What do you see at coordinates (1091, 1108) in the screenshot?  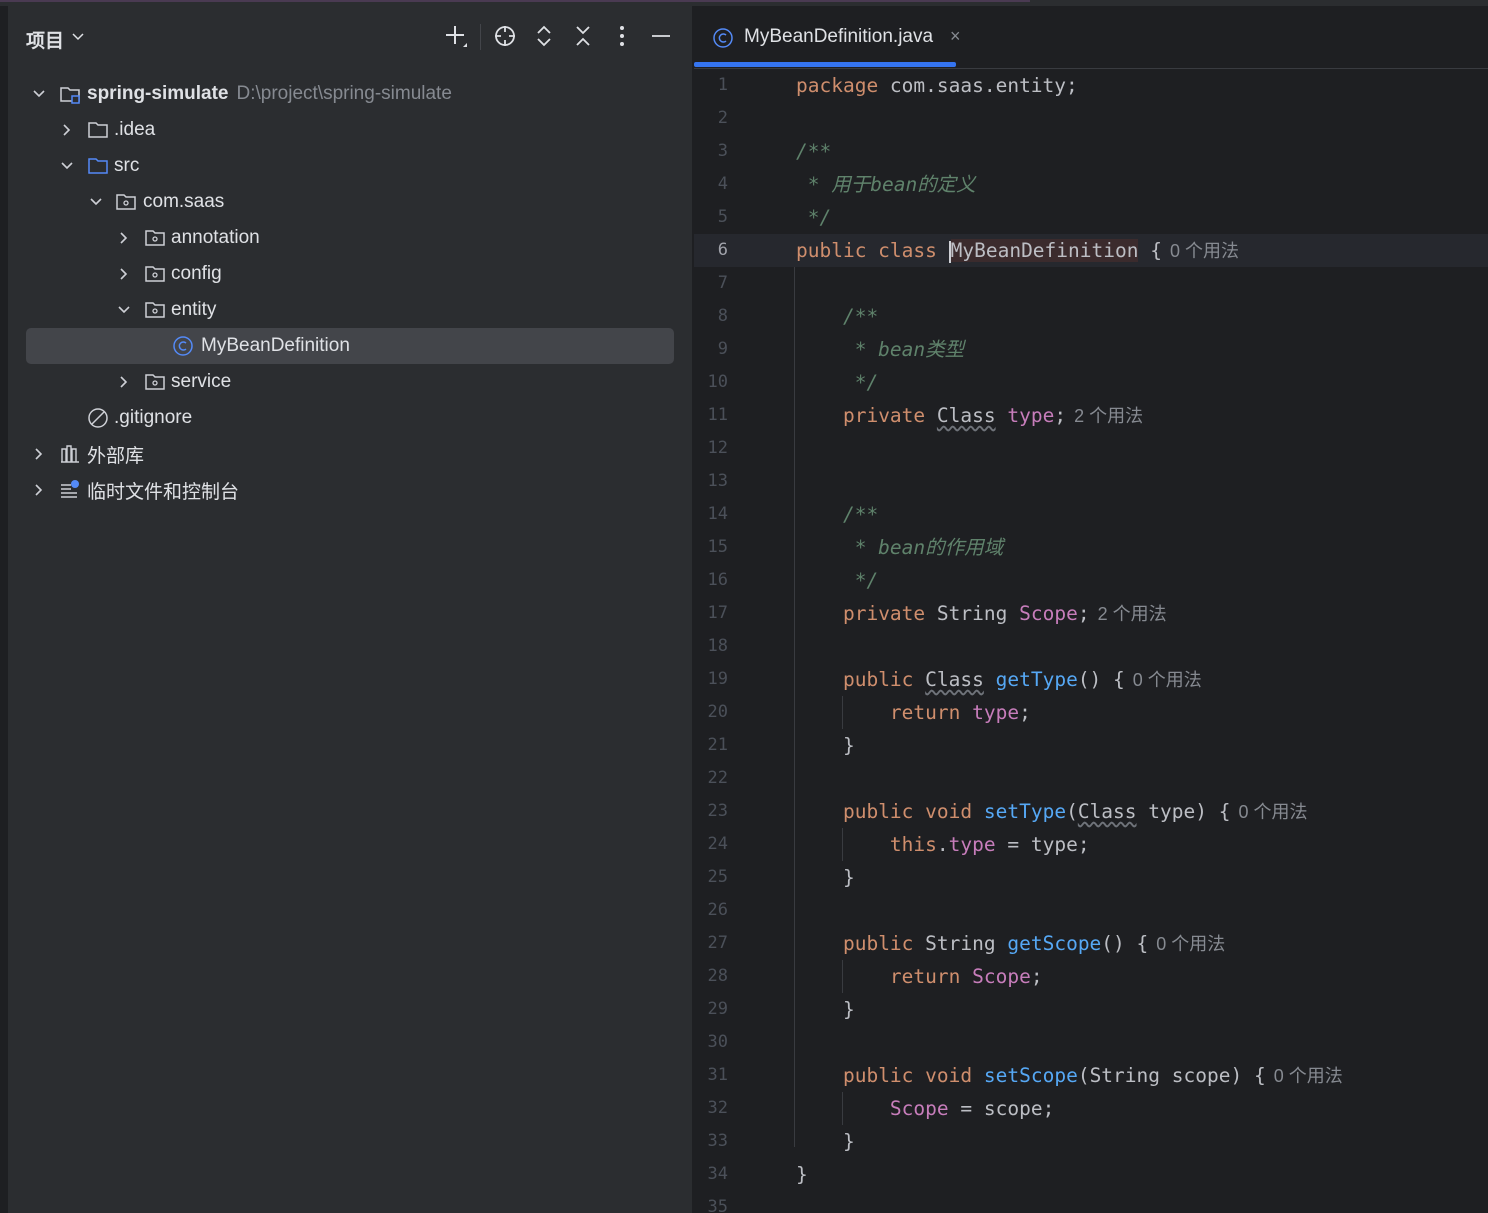 I see `code-line: 32 Scope = scope;` at bounding box center [1091, 1108].